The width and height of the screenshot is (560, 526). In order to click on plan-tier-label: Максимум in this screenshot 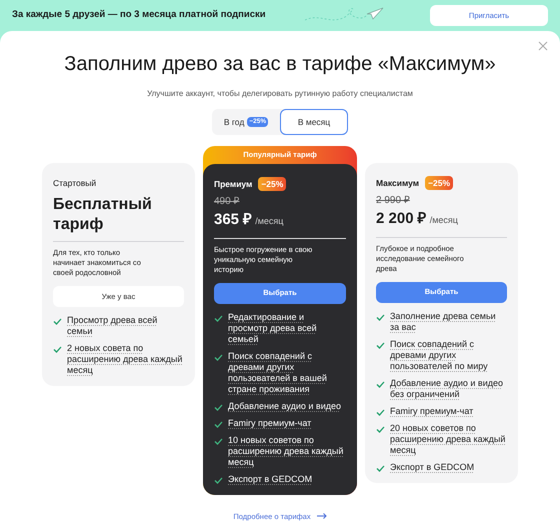, I will do `click(398, 183)`.